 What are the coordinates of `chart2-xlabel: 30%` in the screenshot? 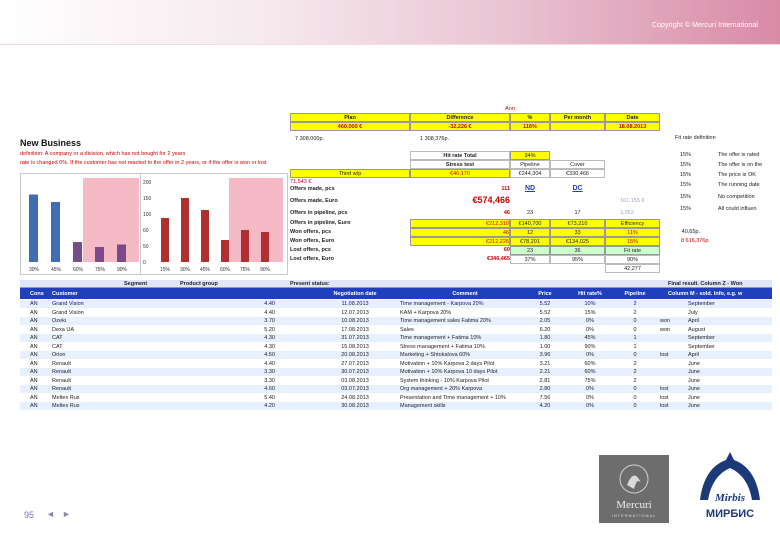 It's located at (185, 270).